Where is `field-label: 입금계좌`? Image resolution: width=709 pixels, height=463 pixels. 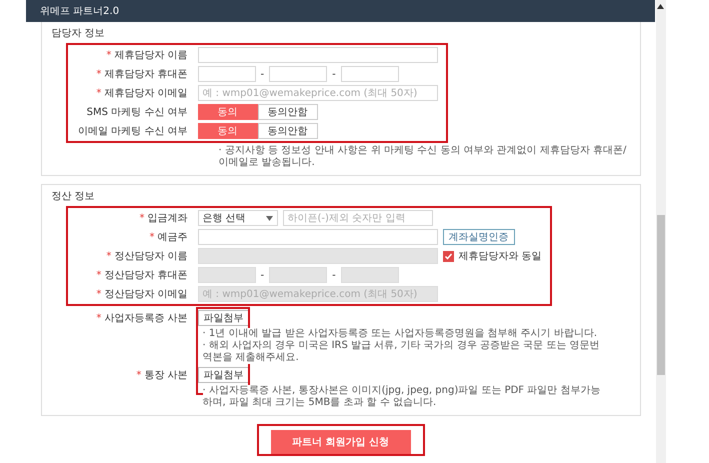
field-label: 입금계좌 is located at coordinates (168, 218).